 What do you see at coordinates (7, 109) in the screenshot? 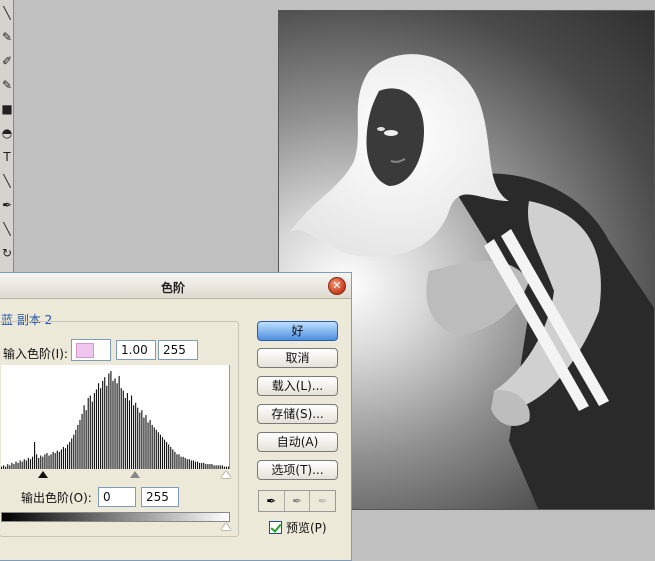
I see `gradient-icon: ■` at bounding box center [7, 109].